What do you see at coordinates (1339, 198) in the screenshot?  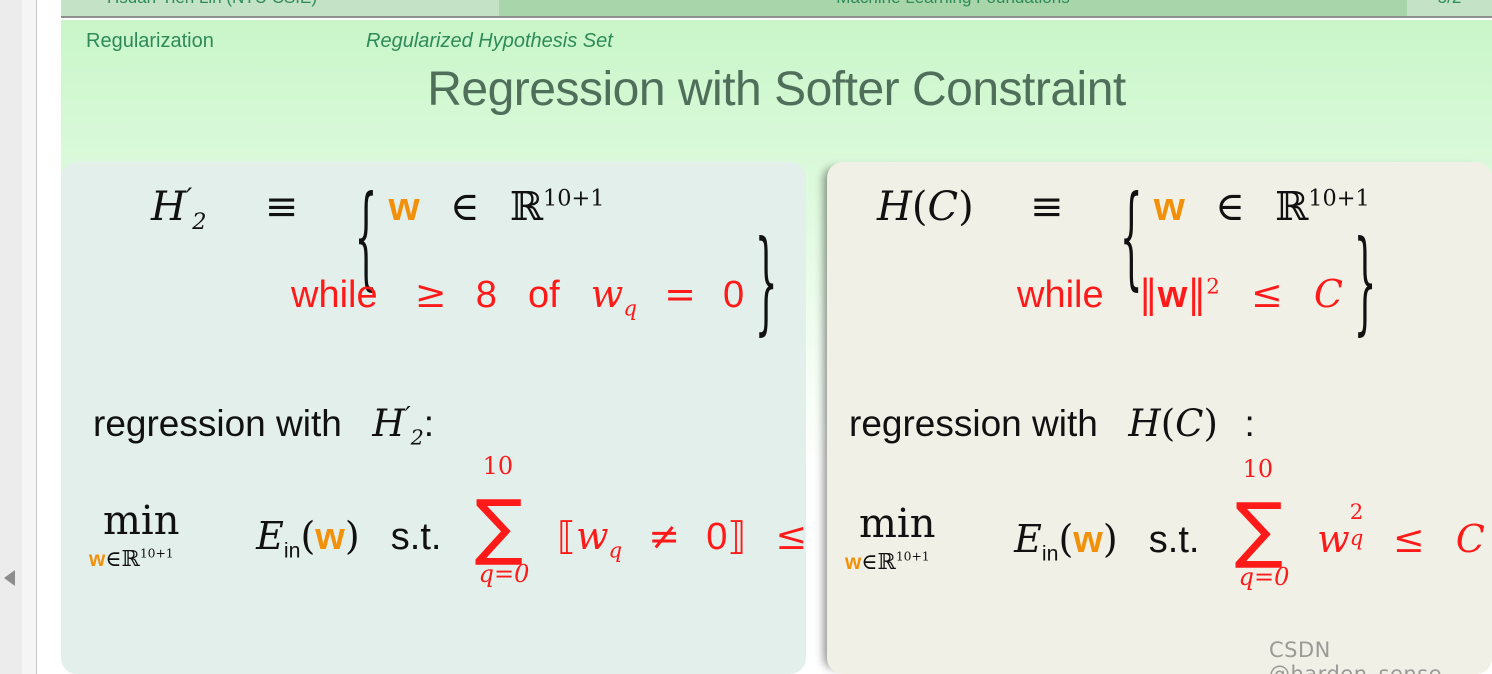 I see `right-space-exponent: 10+1` at bounding box center [1339, 198].